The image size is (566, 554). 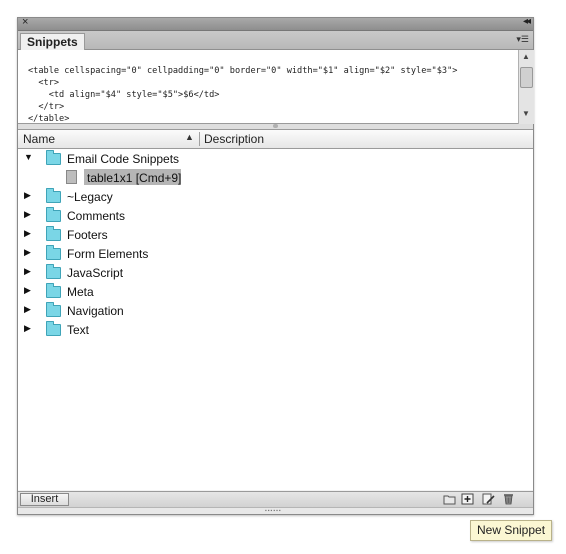 What do you see at coordinates (275, 291) in the screenshot?
I see `tree-folder-meta: ▶ Meta` at bounding box center [275, 291].